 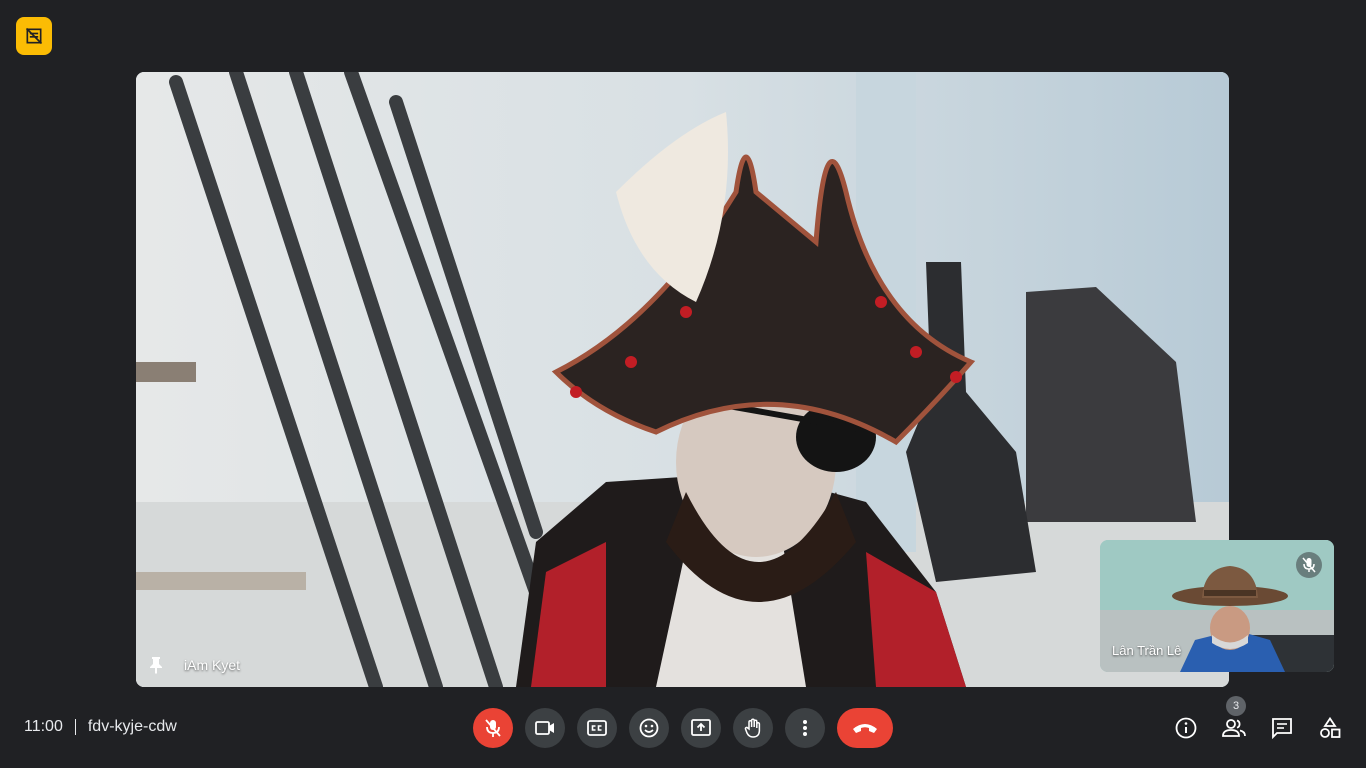 What do you see at coordinates (212, 665) in the screenshot?
I see `main-participant-name: iAm Kyet` at bounding box center [212, 665].